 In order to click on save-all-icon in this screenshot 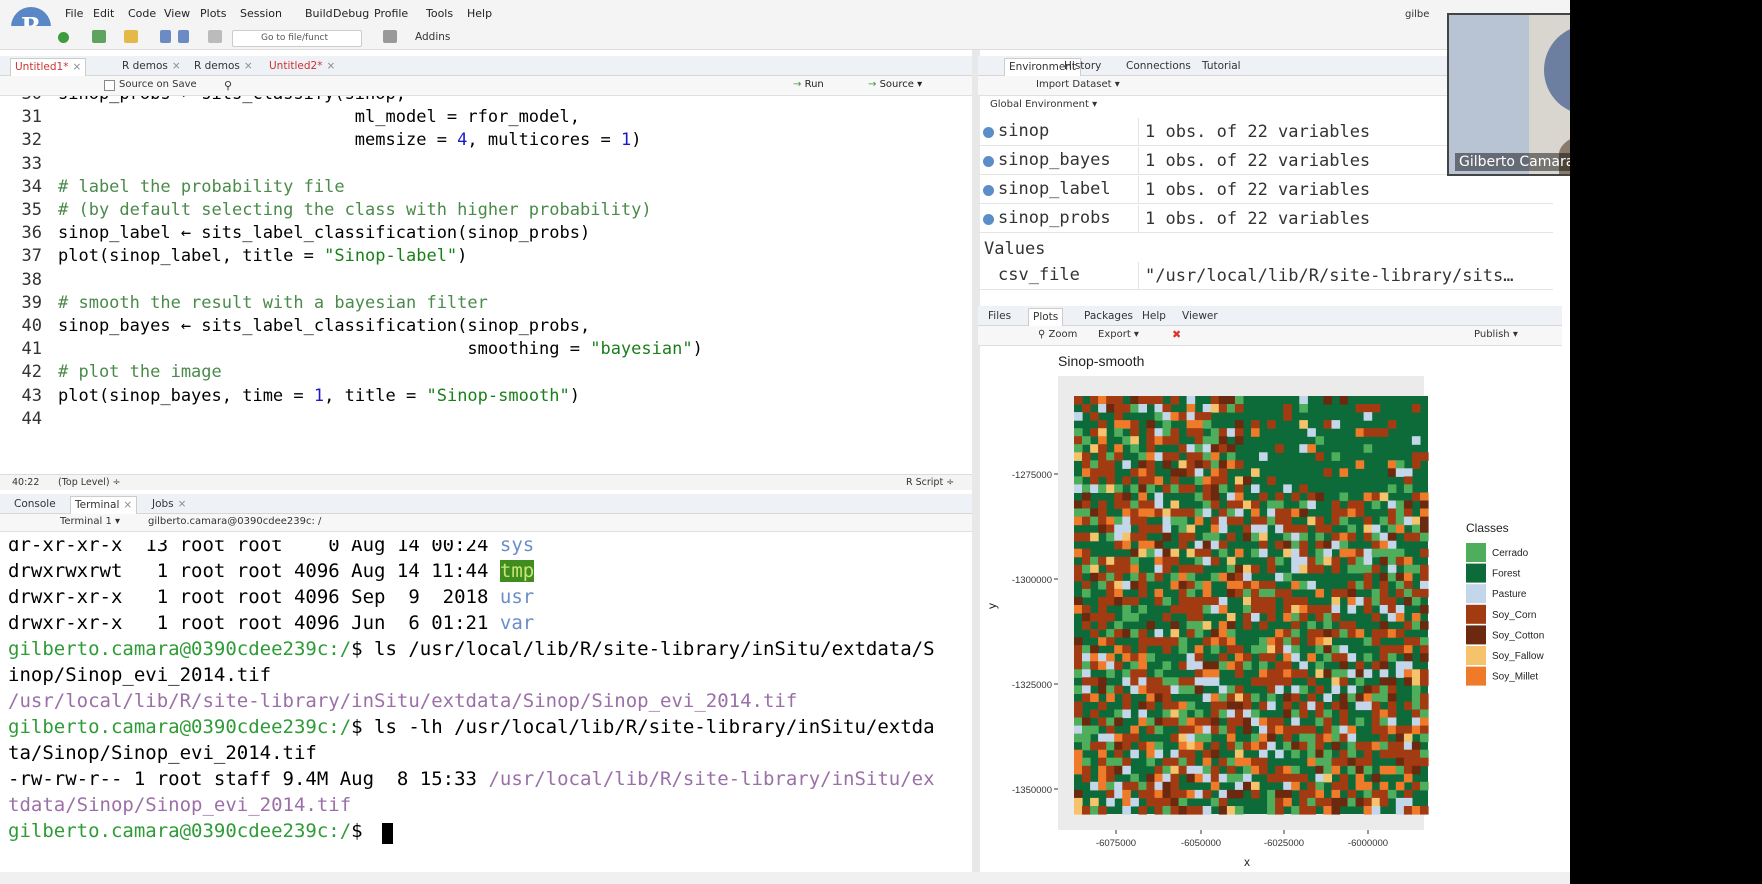, I will do `click(183, 36)`.